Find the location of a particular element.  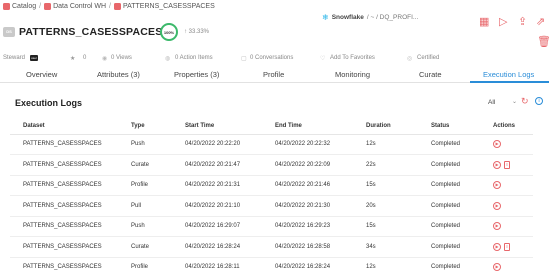

tab-monitoring: Monitoring is located at coordinates (352, 74).